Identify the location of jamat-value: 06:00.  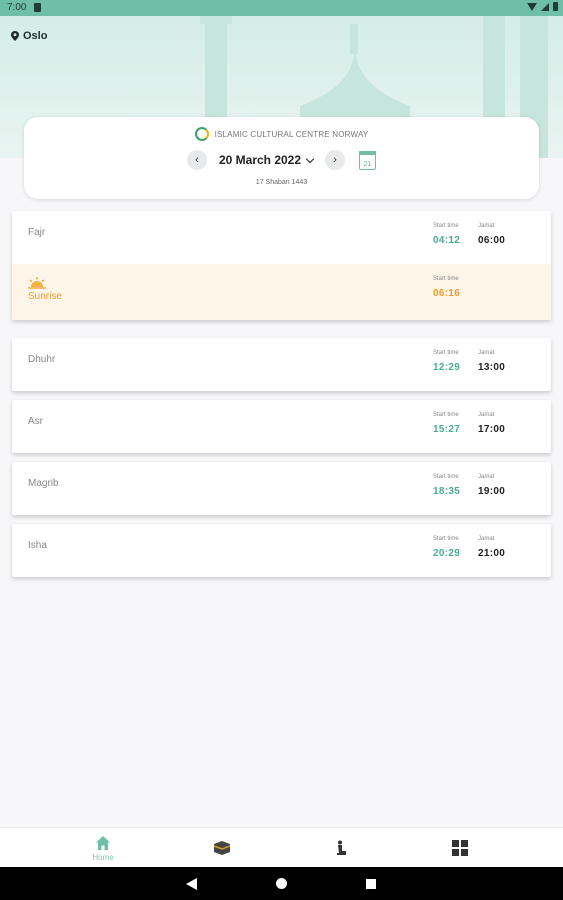
(492, 240).